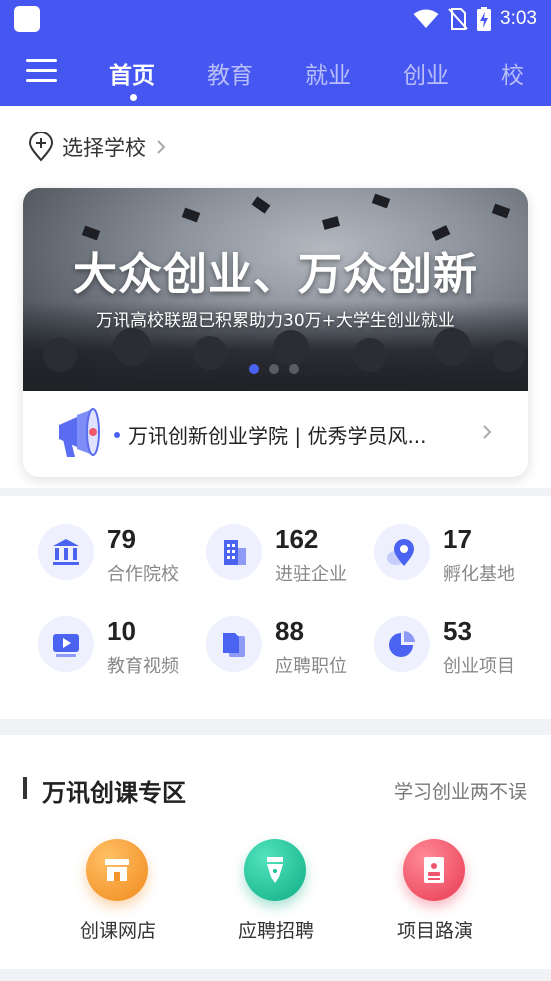 The image size is (551, 981). Describe the element at coordinates (479, 574) in the screenshot. I see `stat-label: 孵化基地` at that location.